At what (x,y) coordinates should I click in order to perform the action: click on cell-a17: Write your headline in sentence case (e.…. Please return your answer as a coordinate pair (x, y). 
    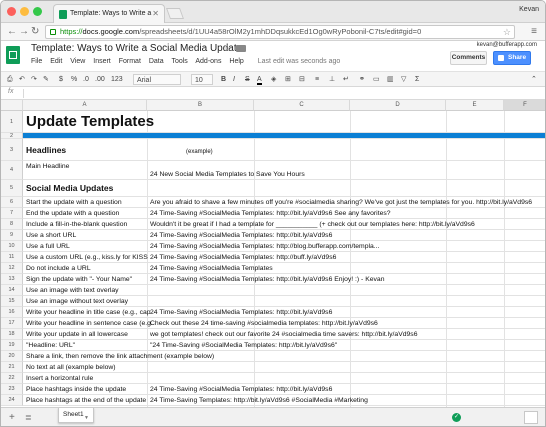
    Looking at the image, I should click on (88, 323).